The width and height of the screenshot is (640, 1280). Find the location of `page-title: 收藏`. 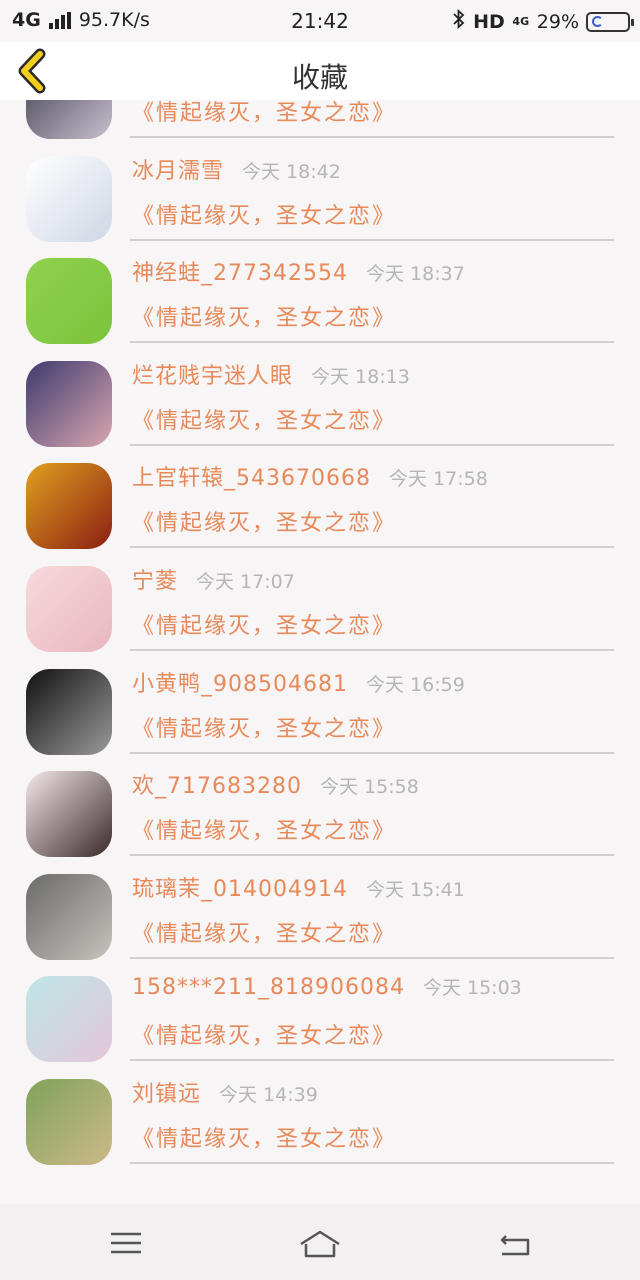

page-title: 收藏 is located at coordinates (319, 77).